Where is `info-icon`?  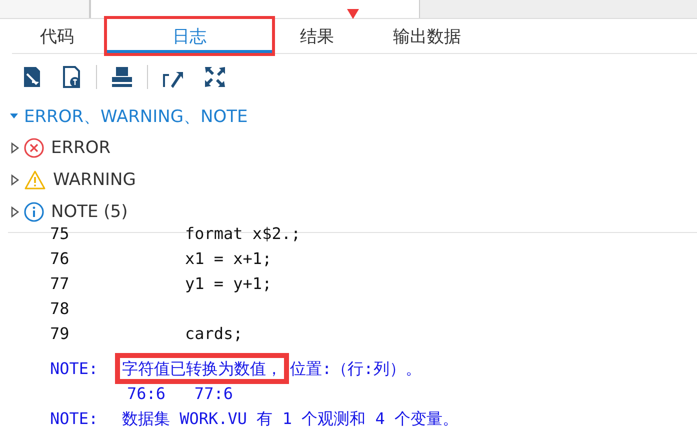
info-icon is located at coordinates (34, 212).